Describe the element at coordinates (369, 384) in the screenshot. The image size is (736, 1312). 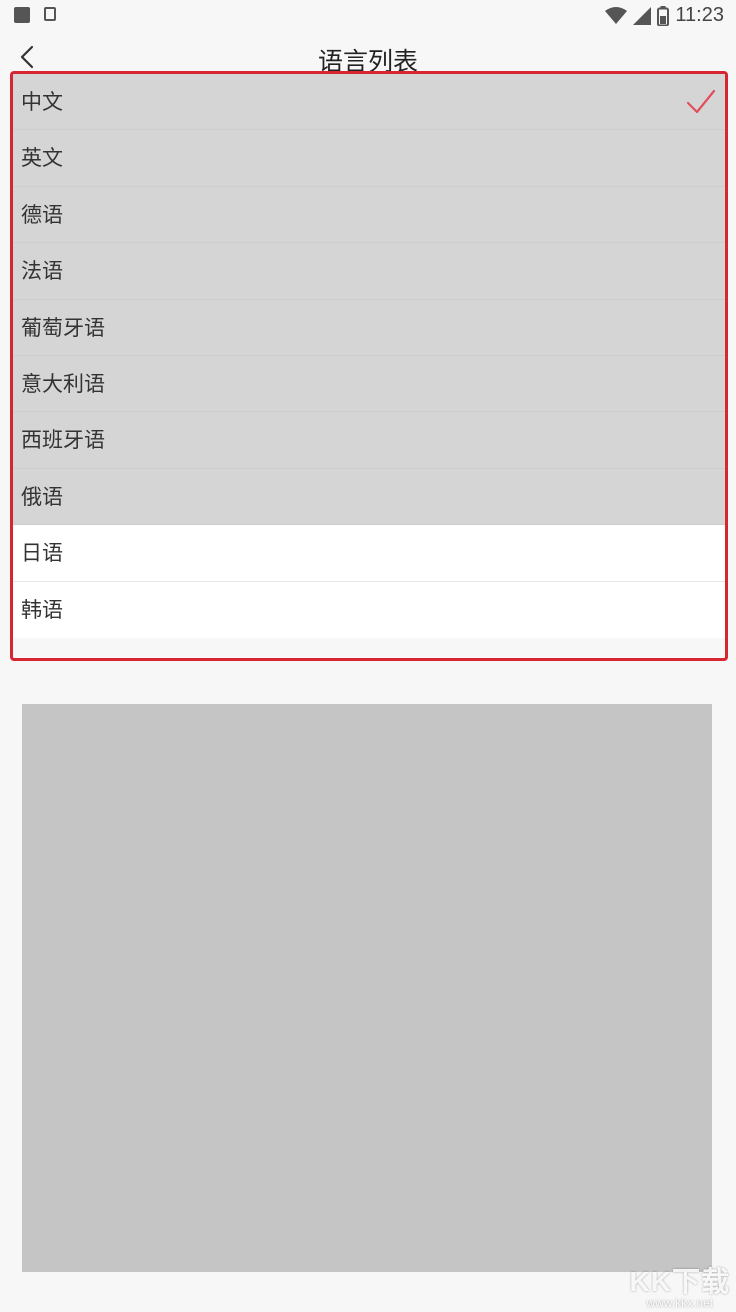
I see `language-item-italian: 意大利语` at that location.